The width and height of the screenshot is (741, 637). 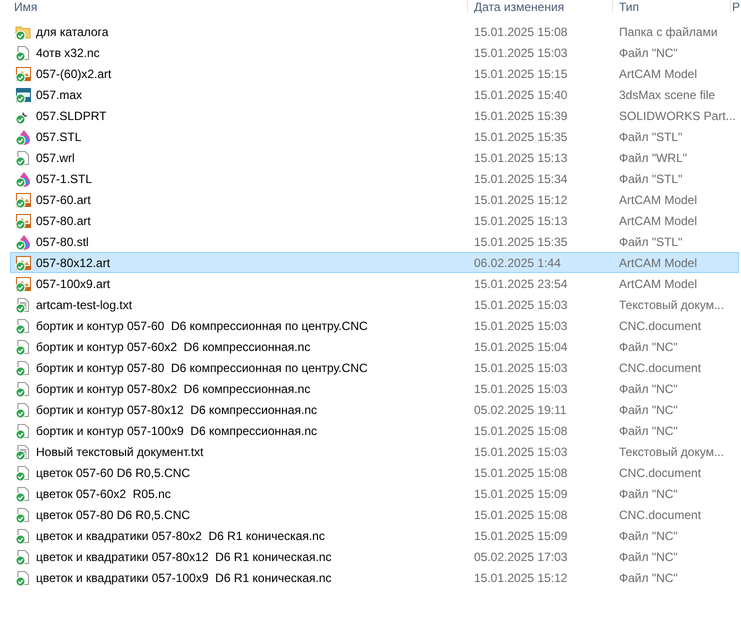 What do you see at coordinates (120, 451) in the screenshot?
I see `file-name: Новый текстовый документ.txt` at bounding box center [120, 451].